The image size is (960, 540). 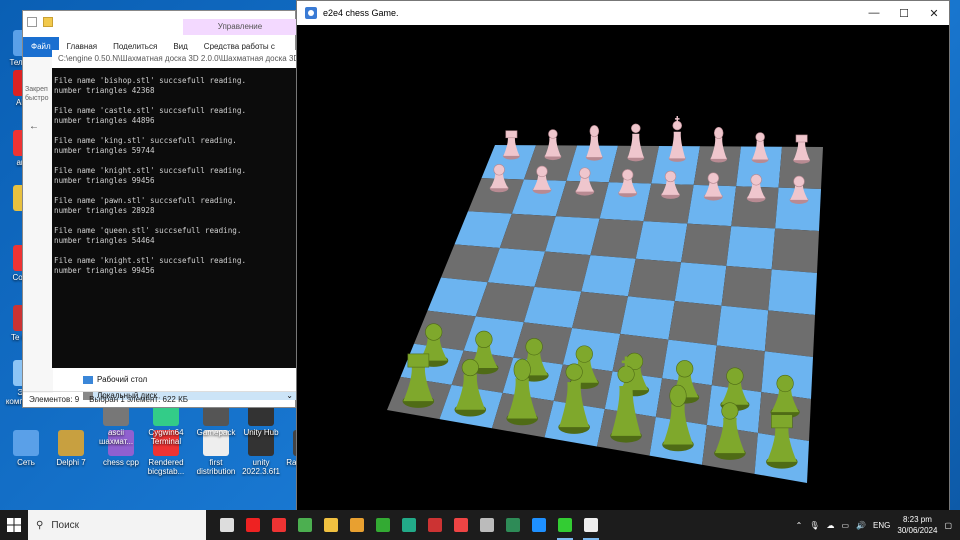 What do you see at coordinates (104, 210) in the screenshot?
I see `console-triangles-line: number triangles 28928` at bounding box center [104, 210].